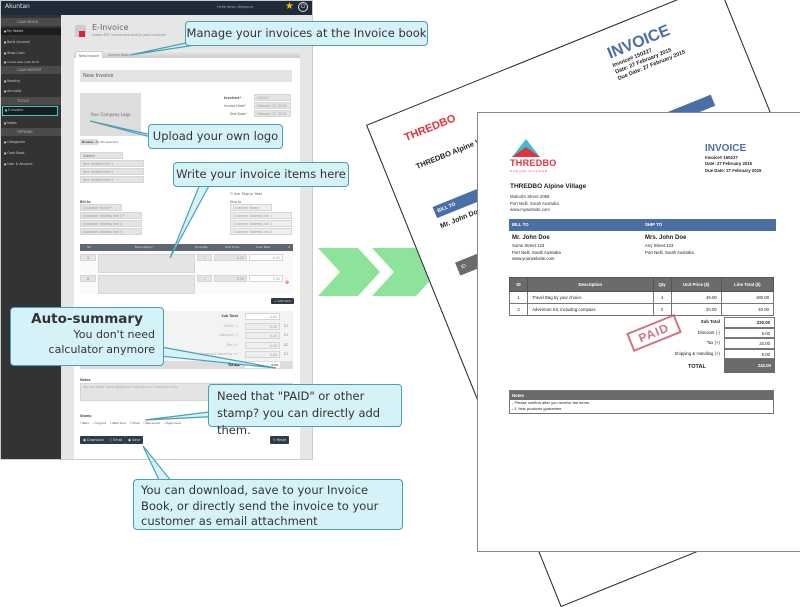 The width and height of the screenshot is (800, 607). What do you see at coordinates (696, 309) in the screenshot?
I see `table-cell: 20.00` at bounding box center [696, 309].